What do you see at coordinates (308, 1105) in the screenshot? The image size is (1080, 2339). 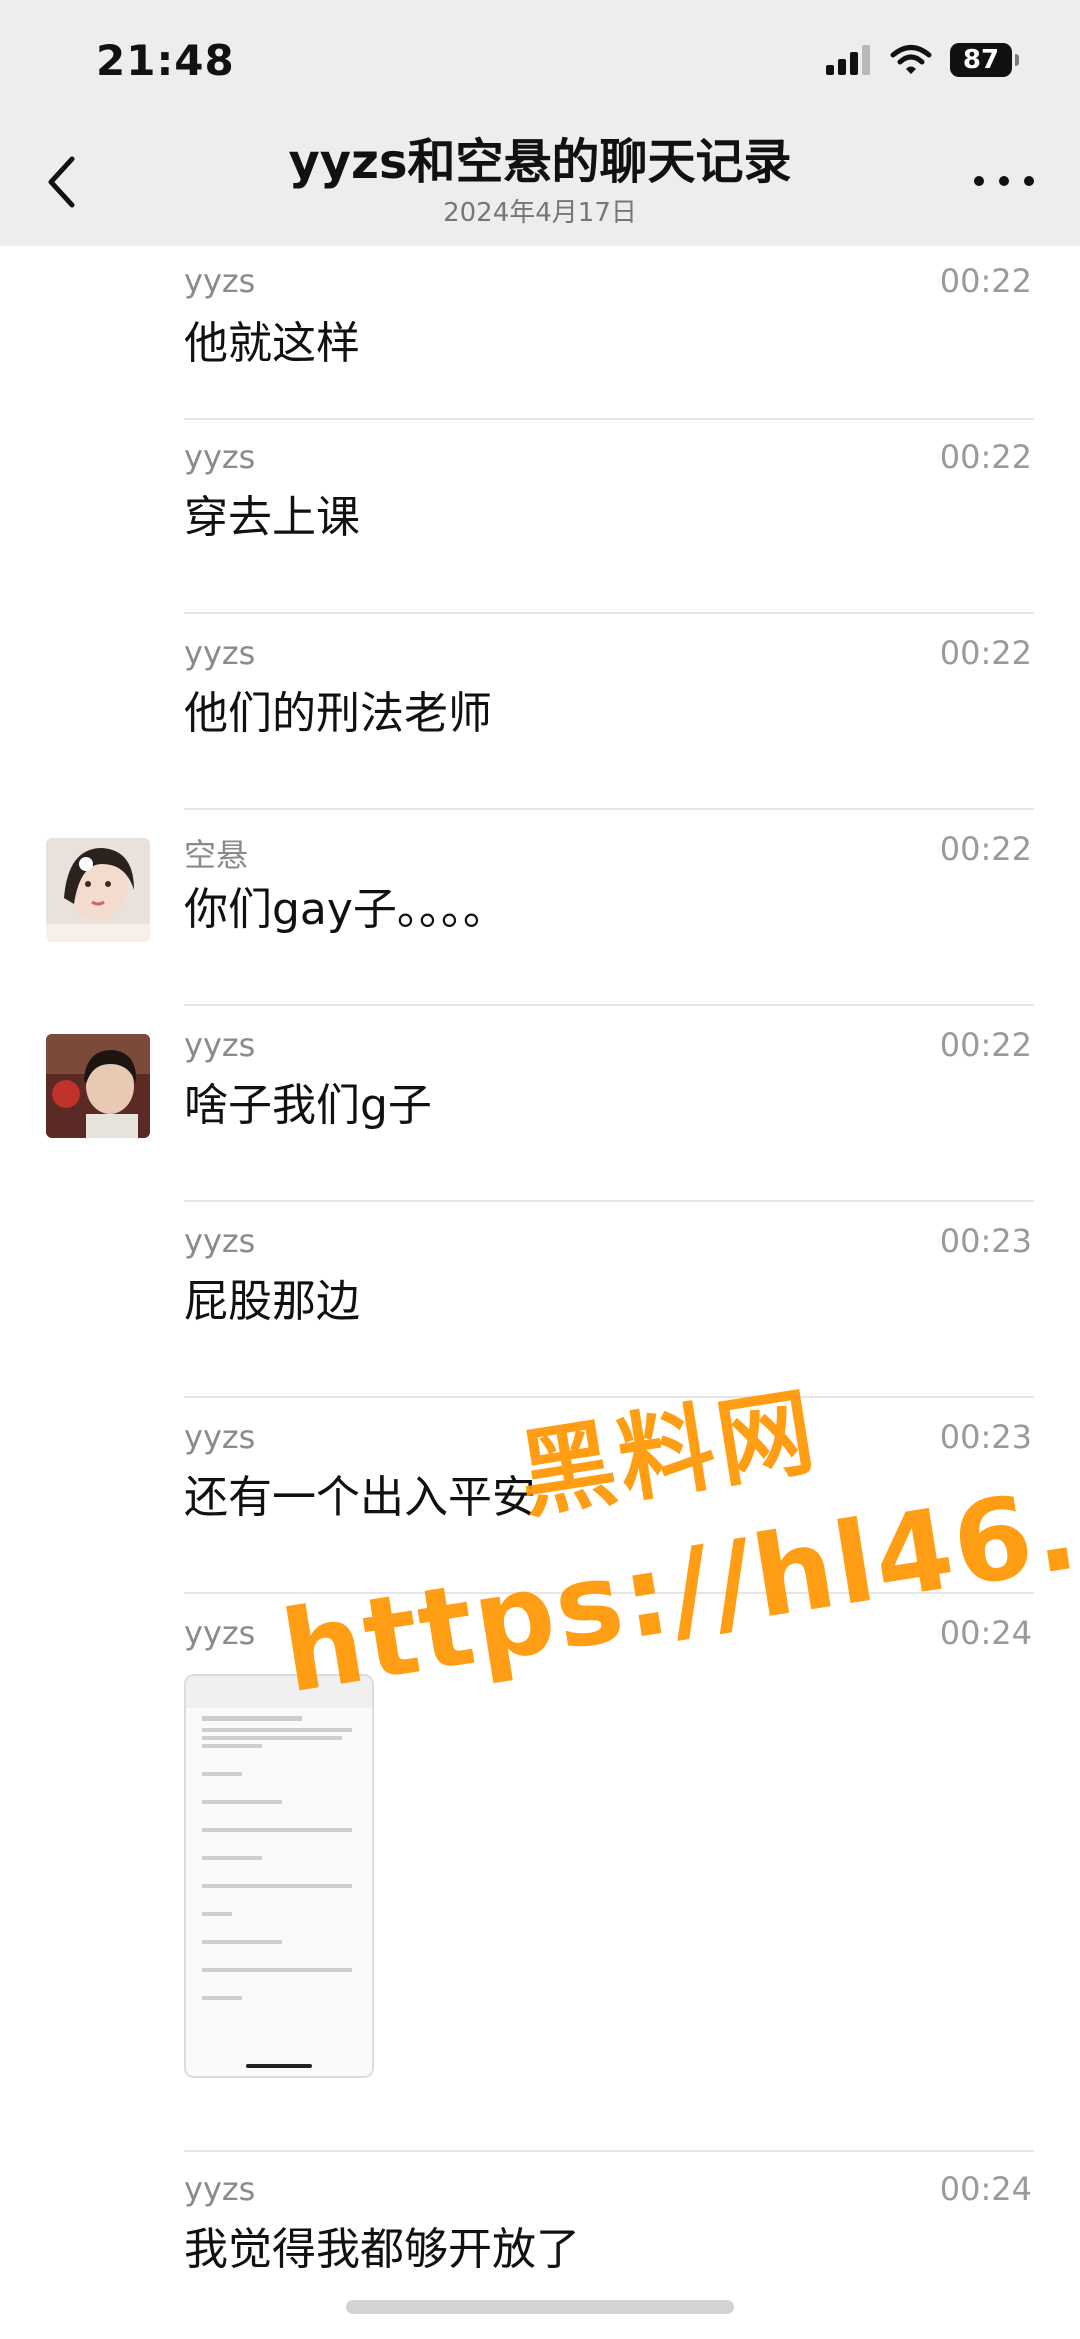 I see `message-text: 啥子我们g子` at bounding box center [308, 1105].